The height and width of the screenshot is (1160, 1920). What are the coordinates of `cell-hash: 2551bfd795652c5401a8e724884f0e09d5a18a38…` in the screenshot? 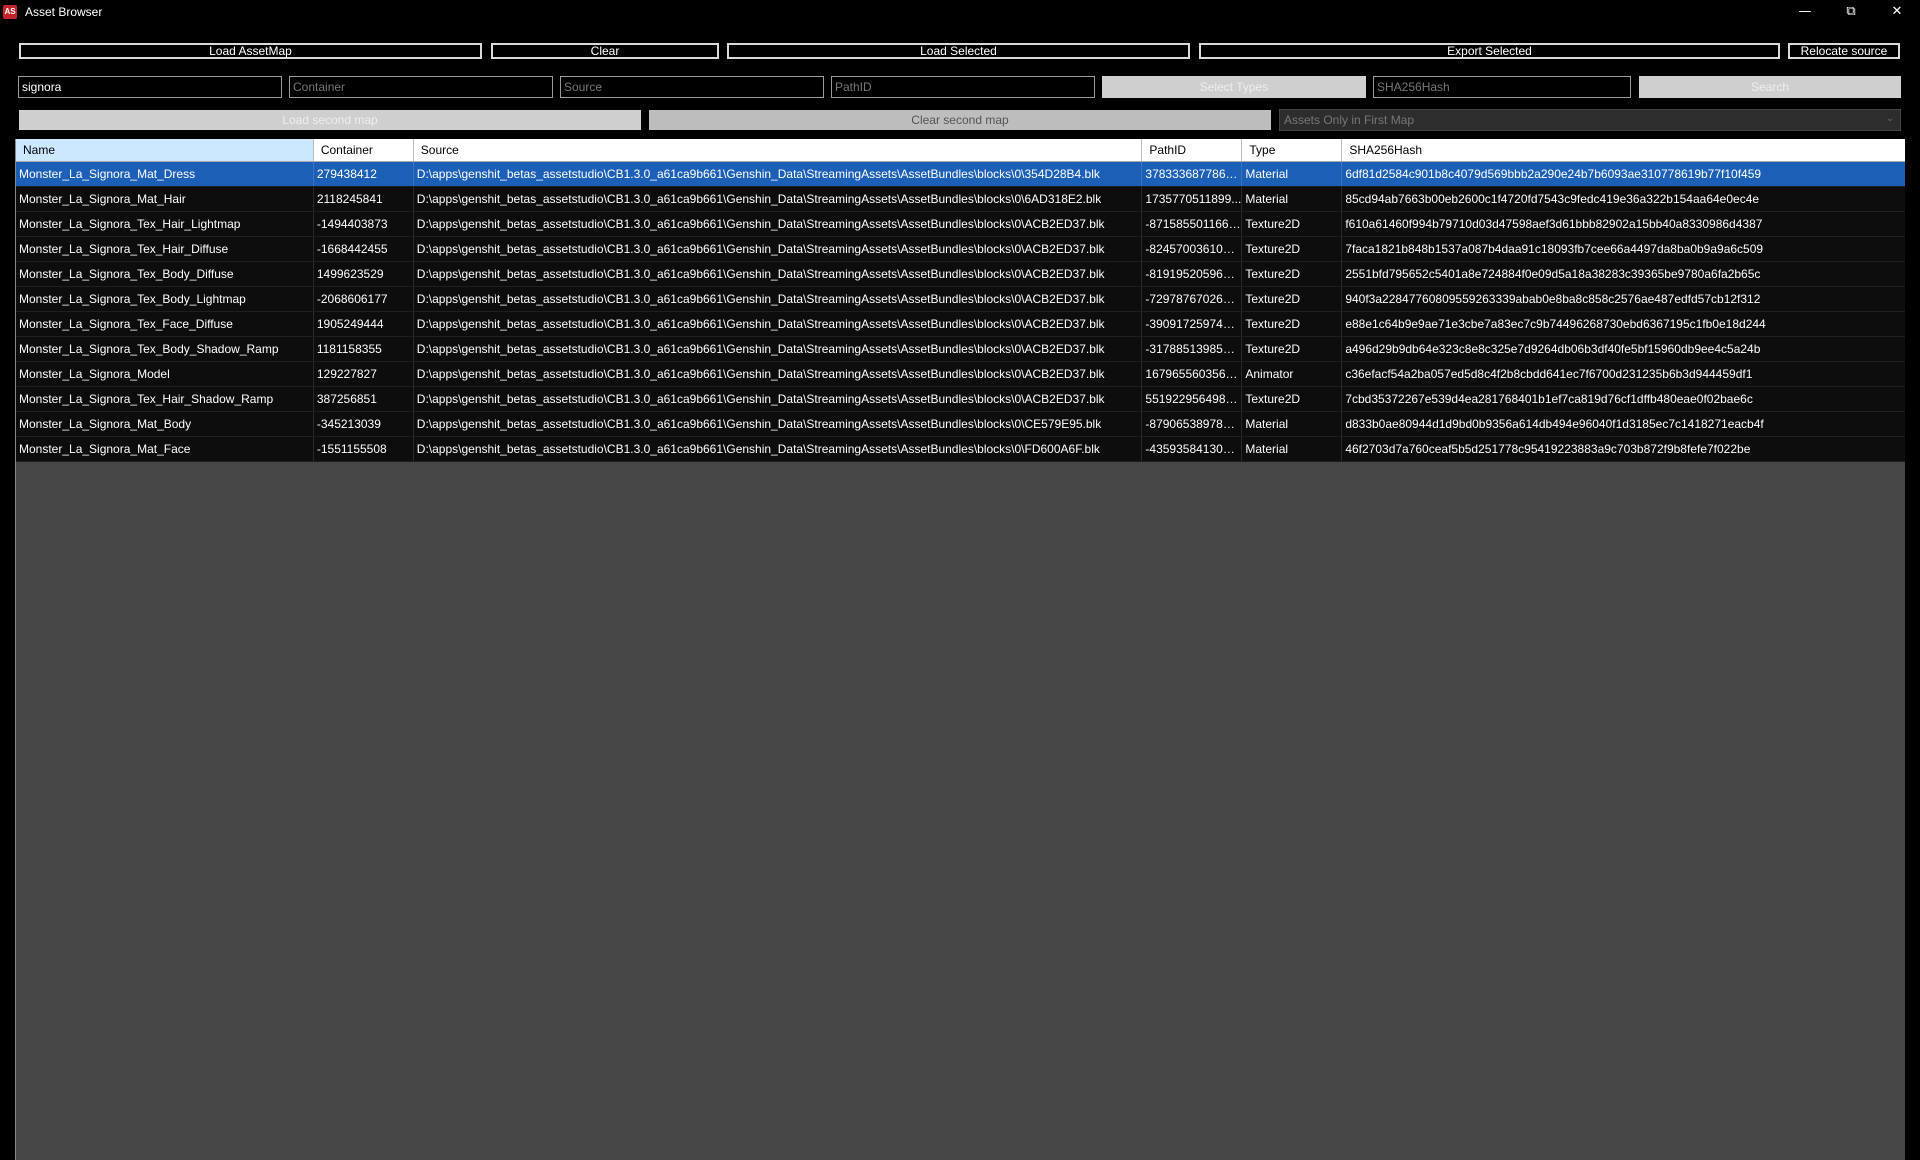 It's located at (1623, 274).